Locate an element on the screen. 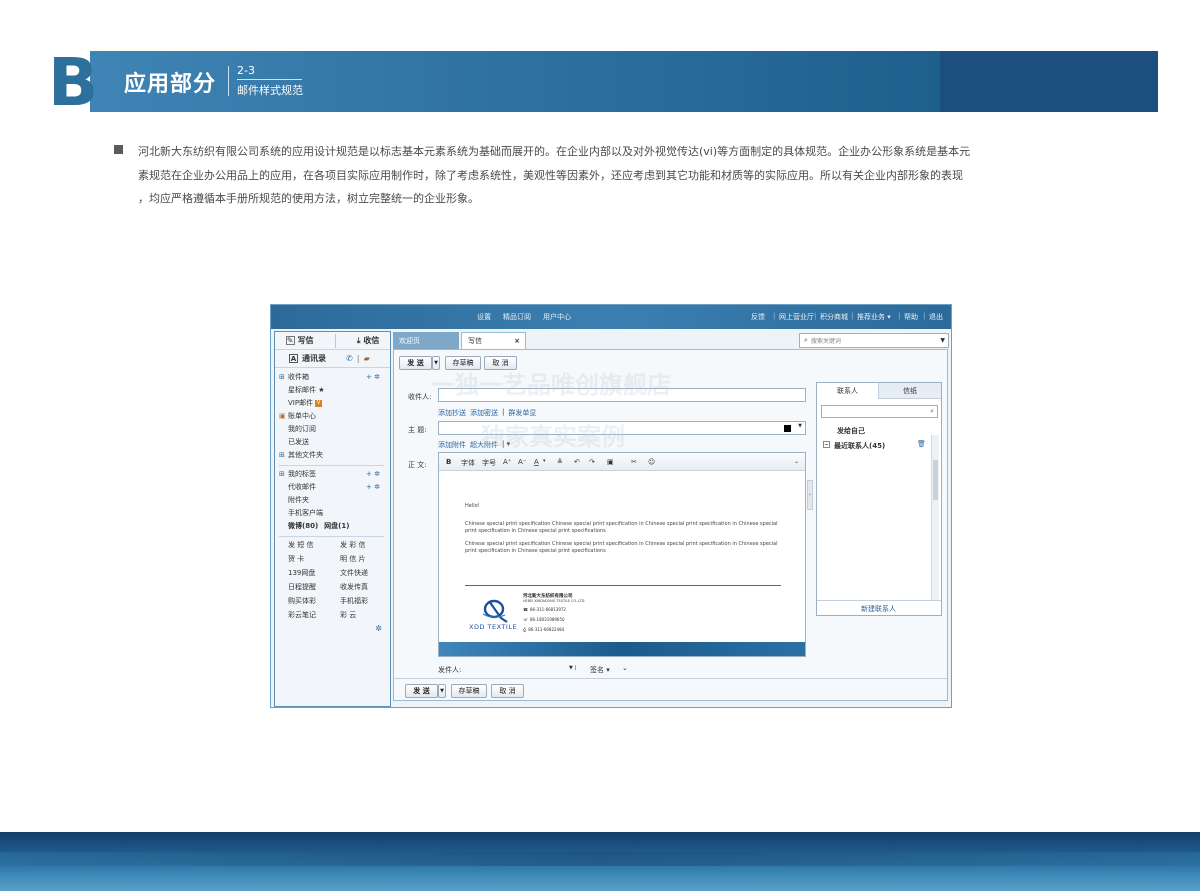 The image size is (1200, 891). nav-logout: 退出 is located at coordinates (936, 317).